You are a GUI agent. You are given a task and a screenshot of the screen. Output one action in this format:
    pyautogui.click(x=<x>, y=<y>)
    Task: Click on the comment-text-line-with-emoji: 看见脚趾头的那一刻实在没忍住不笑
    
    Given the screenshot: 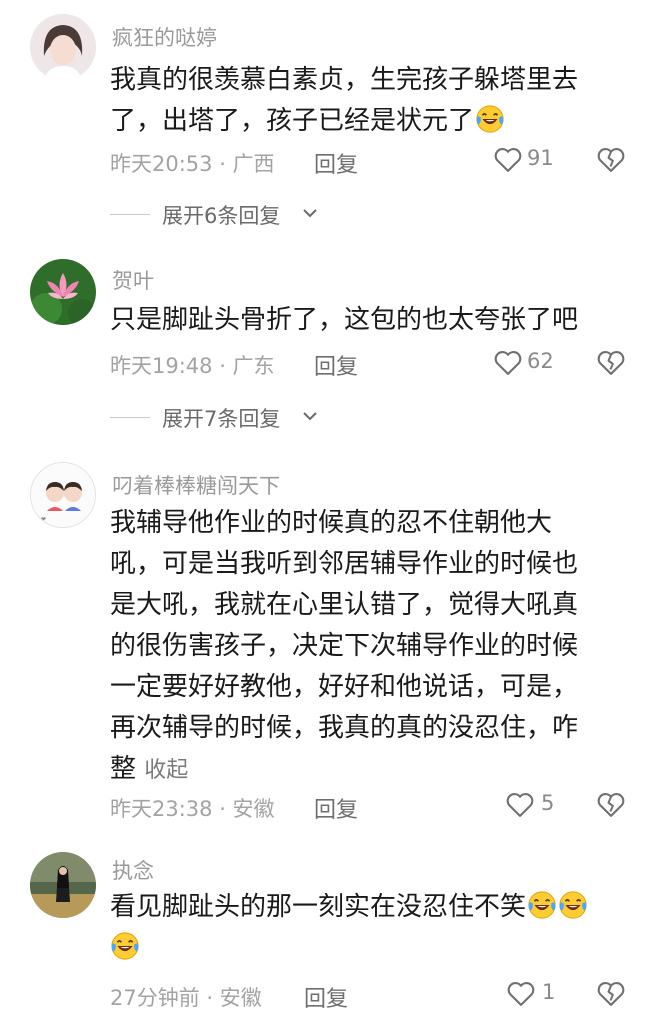 What is the action you would take?
    pyautogui.click(x=362, y=907)
    